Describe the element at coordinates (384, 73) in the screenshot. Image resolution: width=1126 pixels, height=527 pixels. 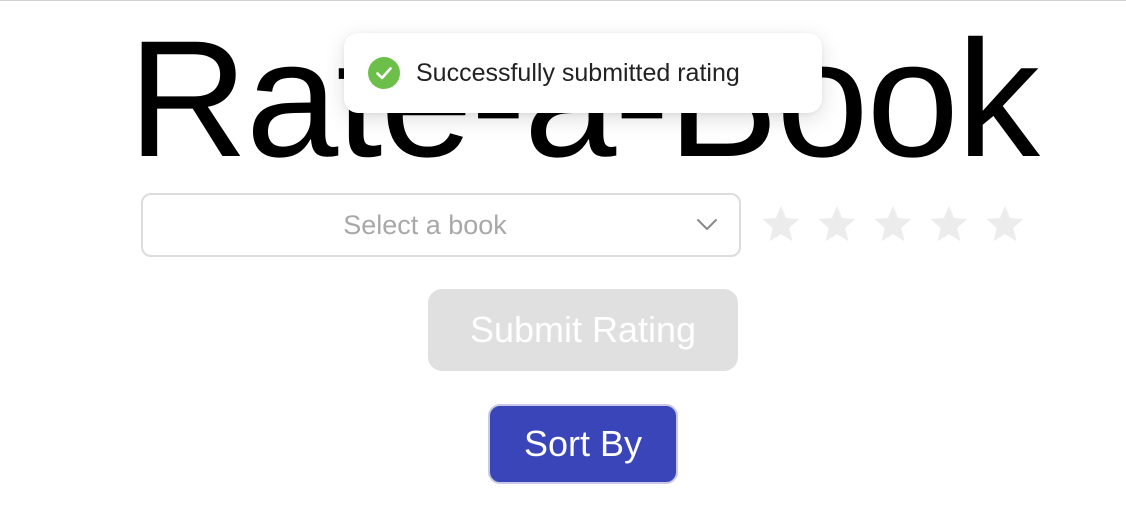
I see `check-circle-icon` at that location.